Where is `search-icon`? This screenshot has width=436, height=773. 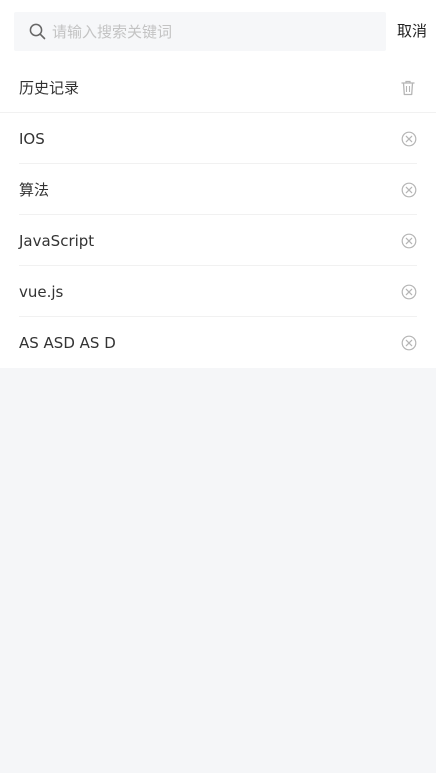
search-icon is located at coordinates (37, 32).